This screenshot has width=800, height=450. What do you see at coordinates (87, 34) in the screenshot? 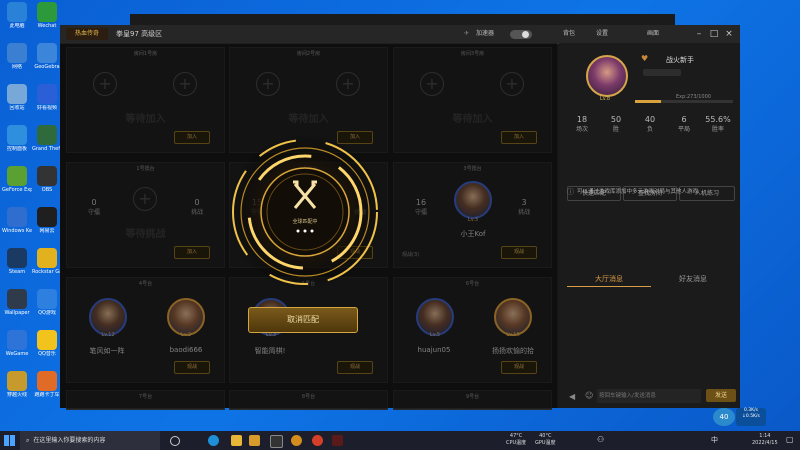
I see `app-logo: 热血传奇` at bounding box center [87, 34].